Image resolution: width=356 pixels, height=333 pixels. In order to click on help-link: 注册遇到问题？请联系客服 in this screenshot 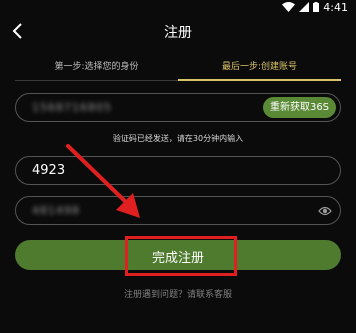, I will do `click(178, 293)`.